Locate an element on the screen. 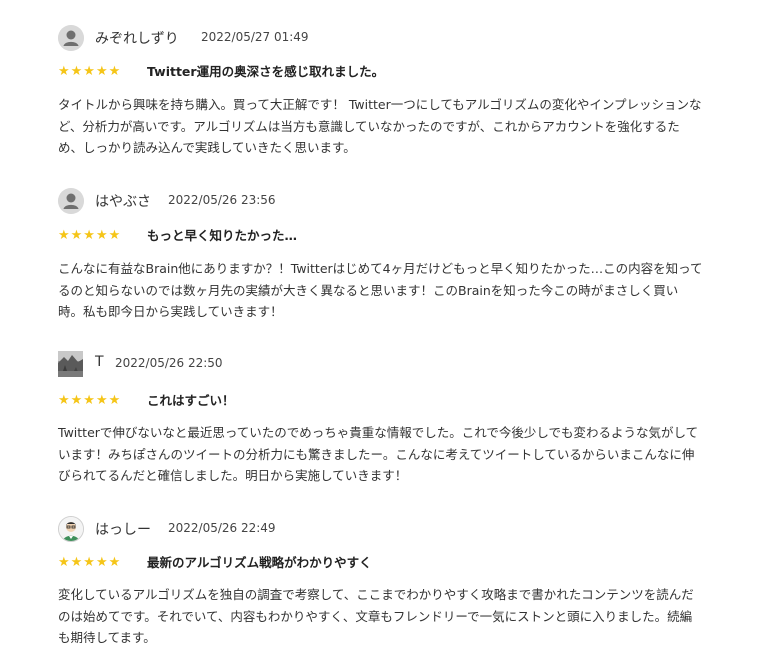 This screenshot has height=658, width=780. illustrated-avatar is located at coordinates (71, 529).